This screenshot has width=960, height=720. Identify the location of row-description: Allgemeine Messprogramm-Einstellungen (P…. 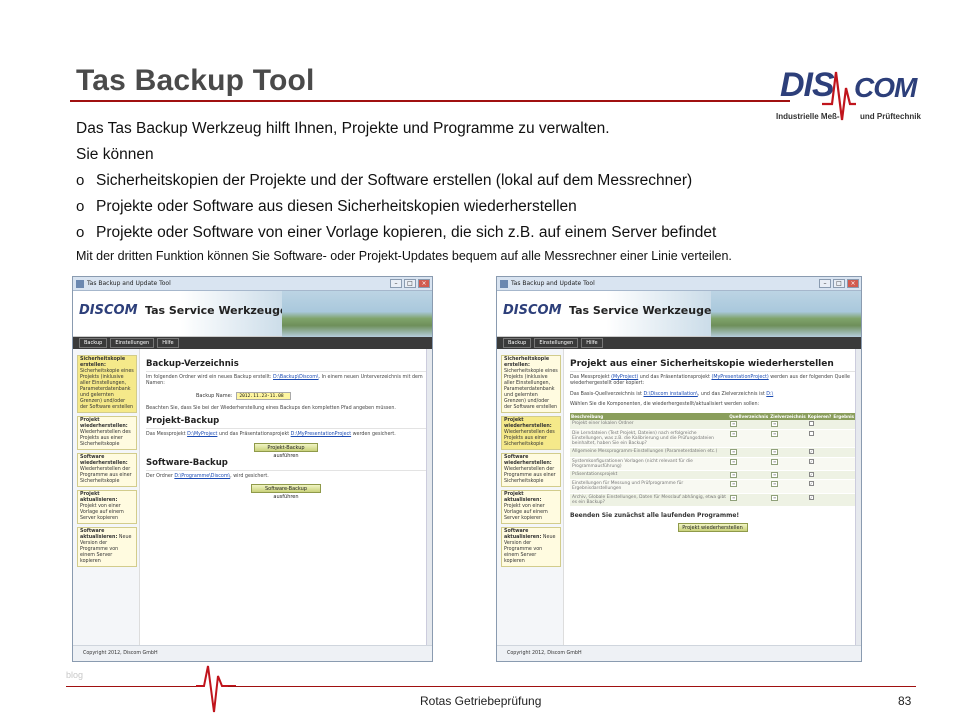
(649, 452).